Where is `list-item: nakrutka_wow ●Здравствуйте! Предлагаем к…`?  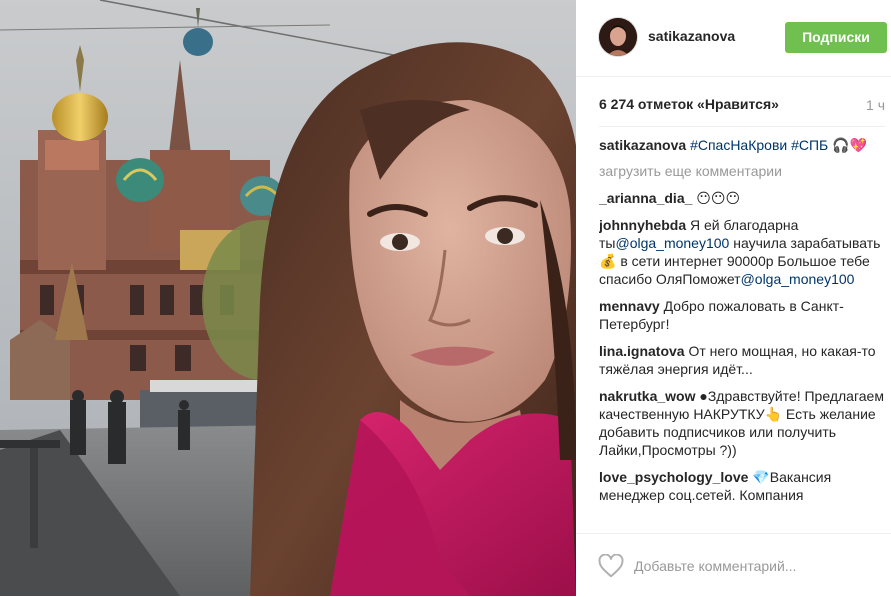 list-item: nakrutka_wow ●Здравствуйте! Предлагаем к… is located at coordinates (742, 423).